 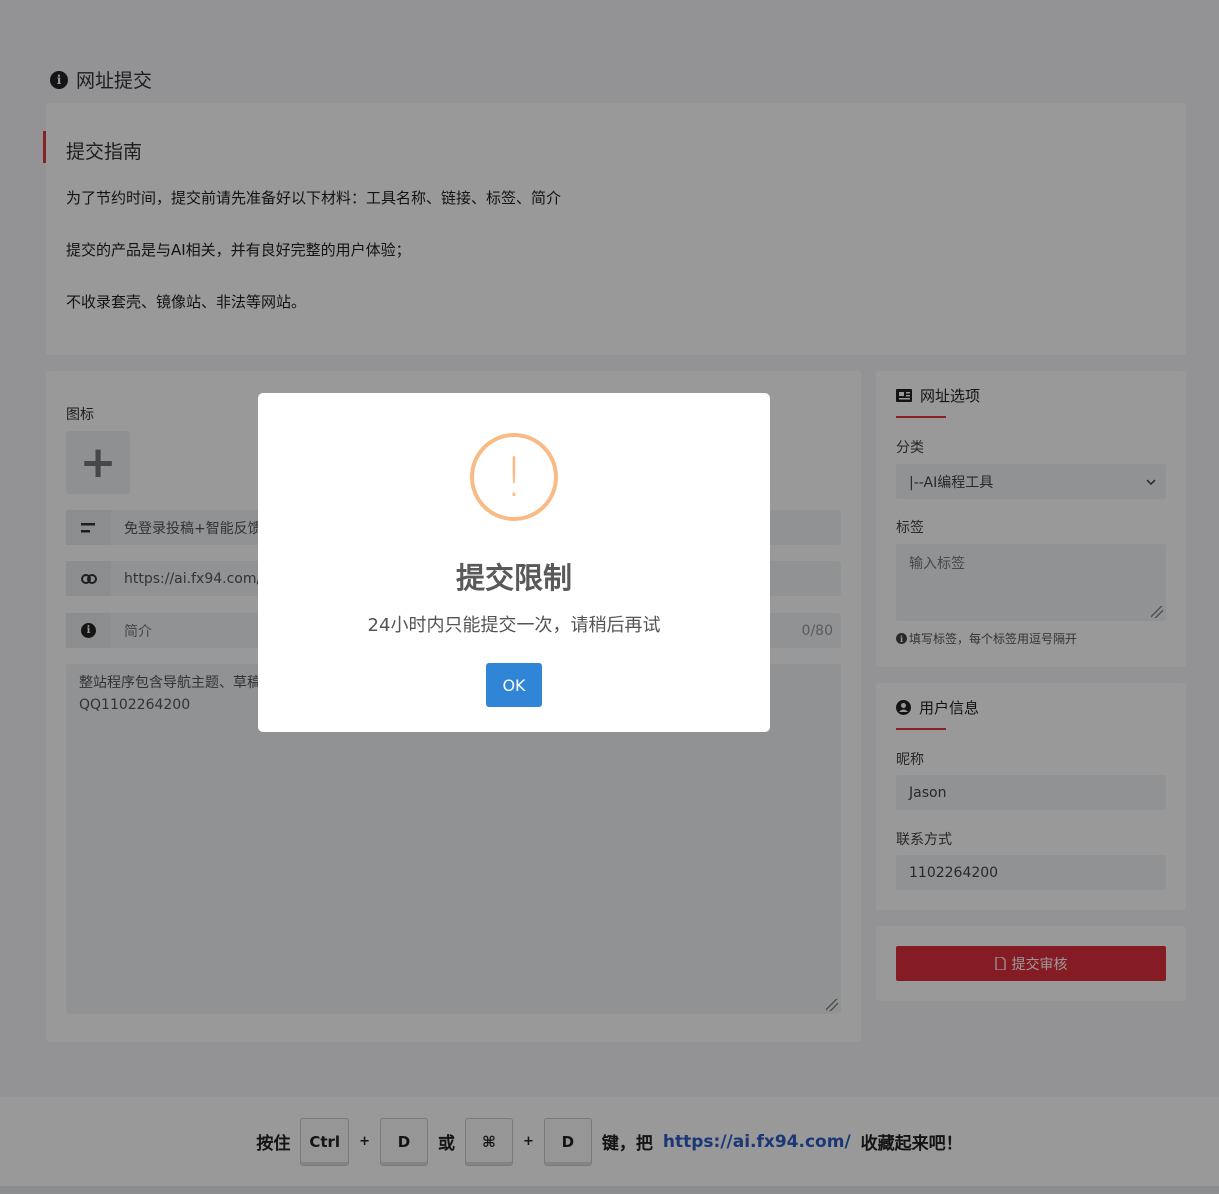 What do you see at coordinates (514, 685) in the screenshot?
I see `ok-button: OK` at bounding box center [514, 685].